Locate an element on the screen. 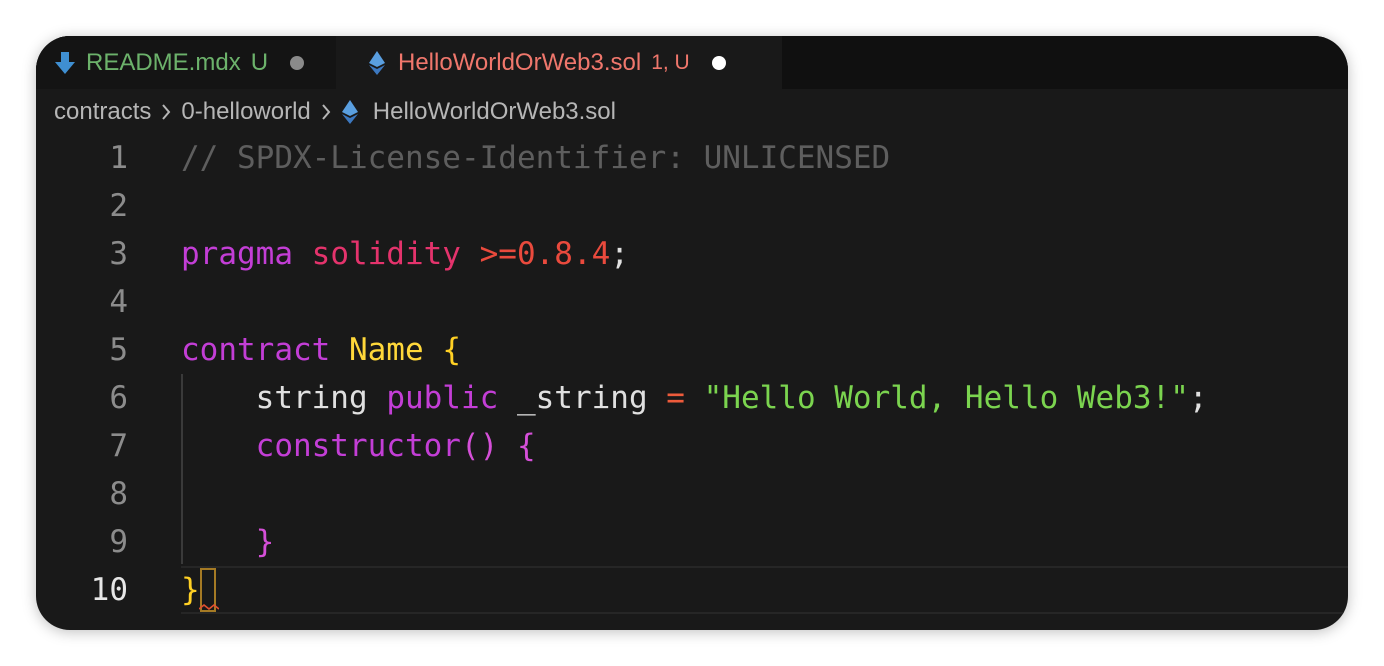 This screenshot has width=1384, height=666. code-token-comment: // SPDX-License-Identifier: UNLICENSED is located at coordinates (536, 158).